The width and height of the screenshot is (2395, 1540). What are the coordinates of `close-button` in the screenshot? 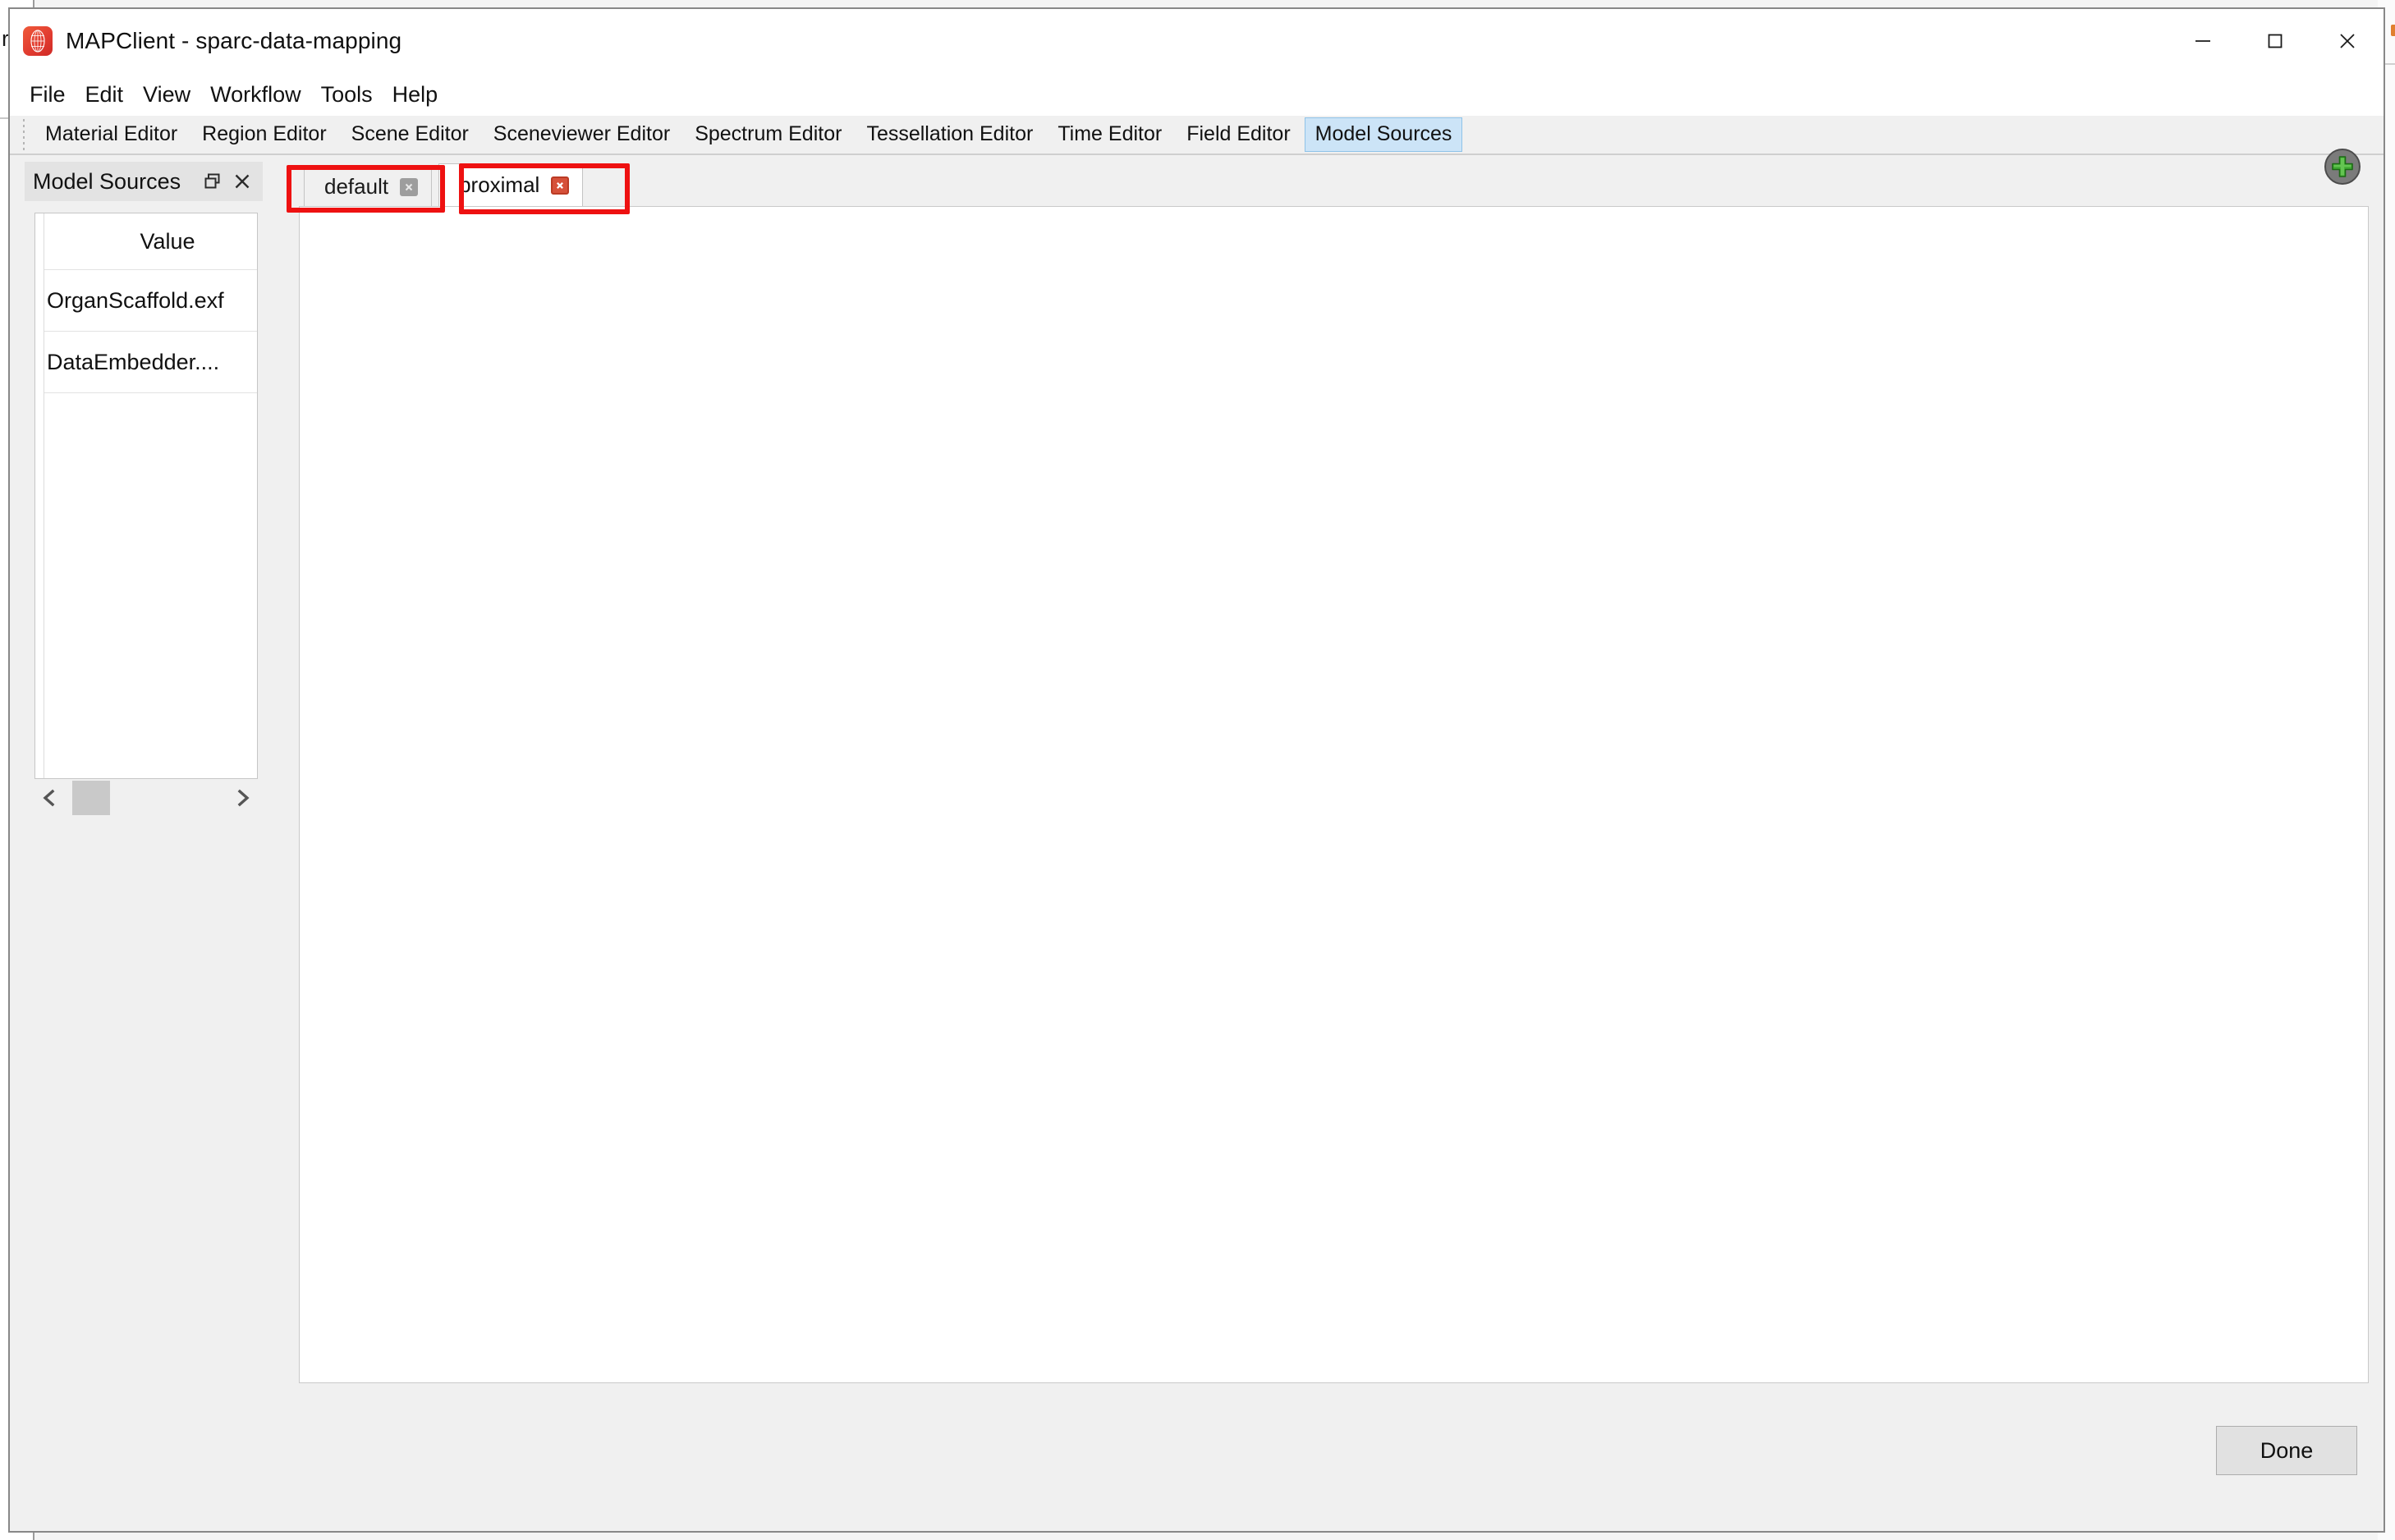 It's located at (2347, 41).